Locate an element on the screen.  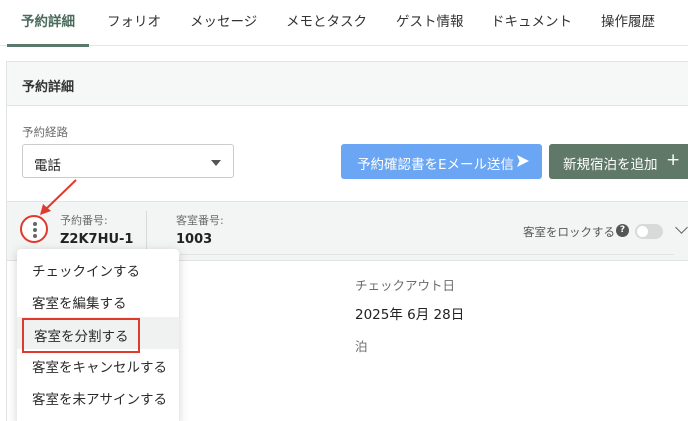
send-icon is located at coordinates (523, 161).